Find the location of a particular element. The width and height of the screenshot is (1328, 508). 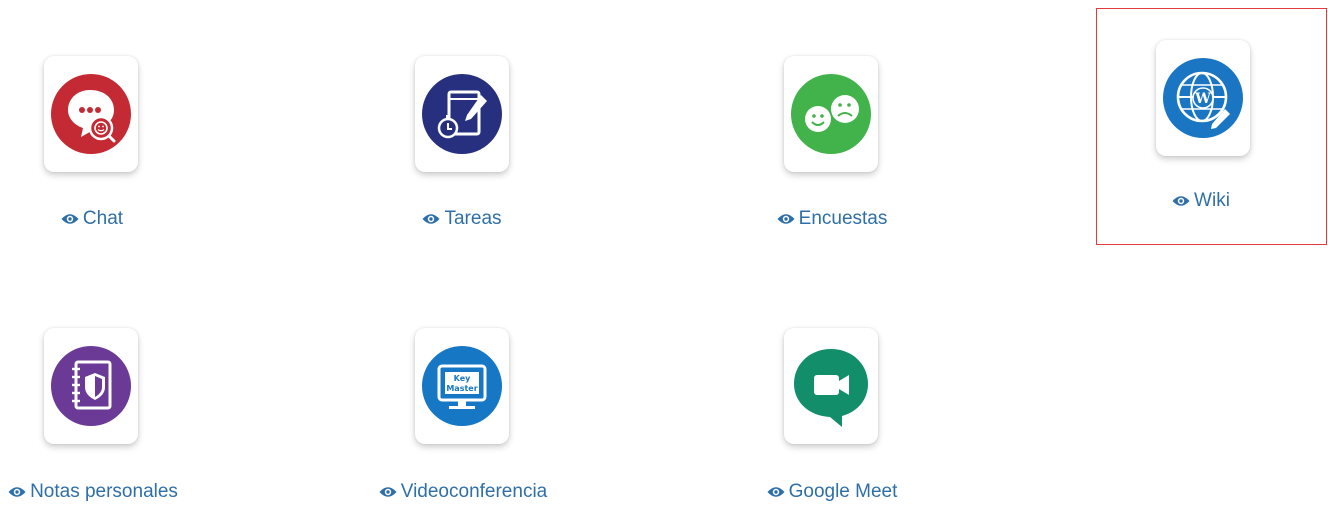

tool-link-google-meet: Google Meet is located at coordinates (832, 492).